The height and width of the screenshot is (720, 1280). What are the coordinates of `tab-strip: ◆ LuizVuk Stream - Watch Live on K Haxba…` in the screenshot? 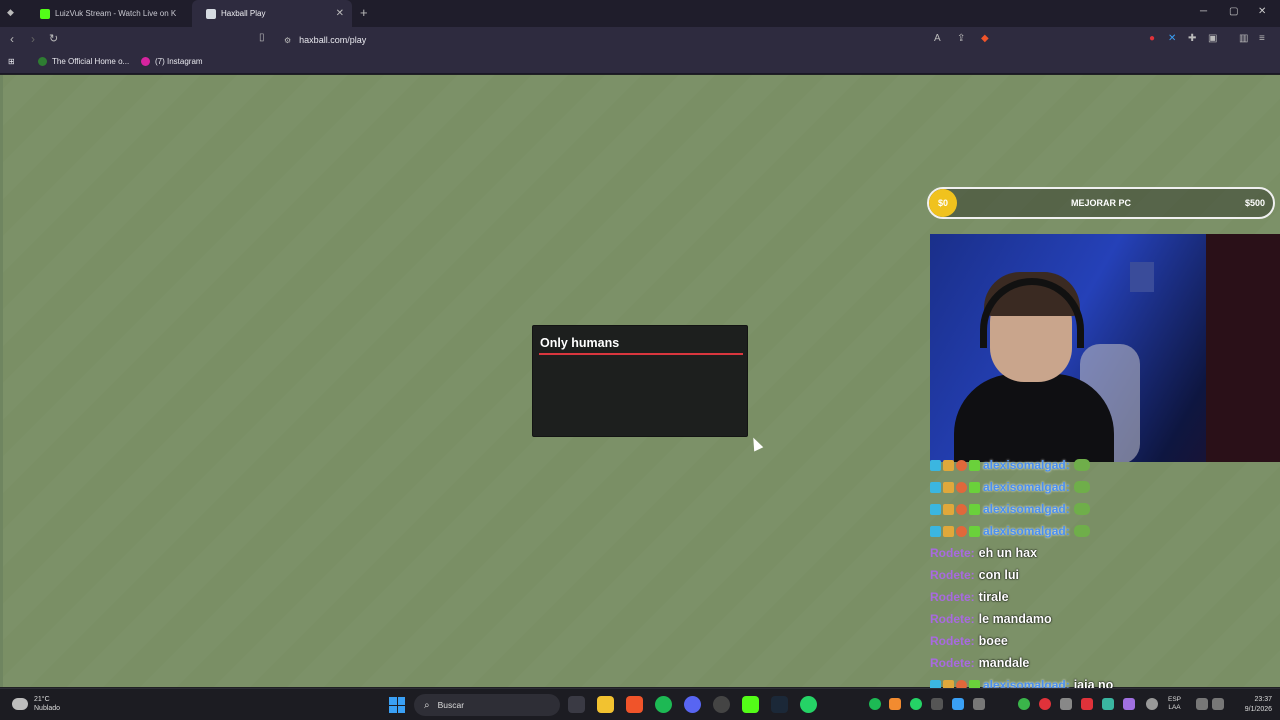 It's located at (640, 13).